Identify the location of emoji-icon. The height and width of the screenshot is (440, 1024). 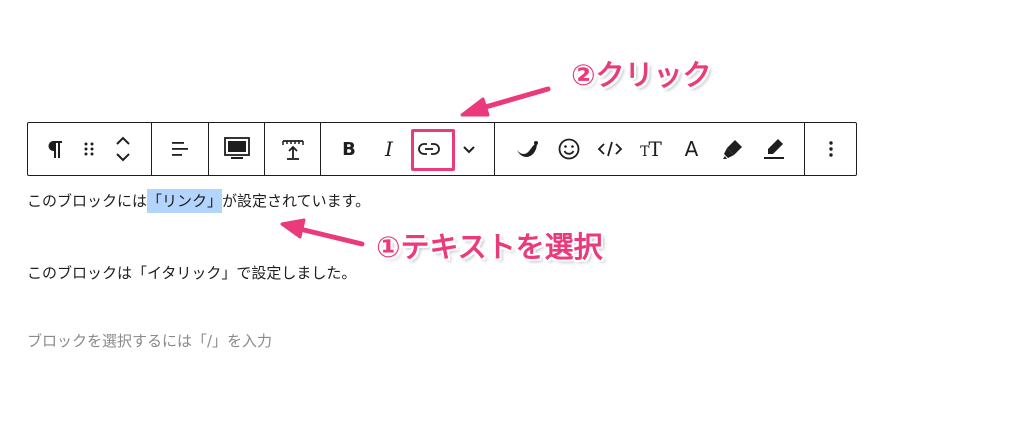
(568, 149).